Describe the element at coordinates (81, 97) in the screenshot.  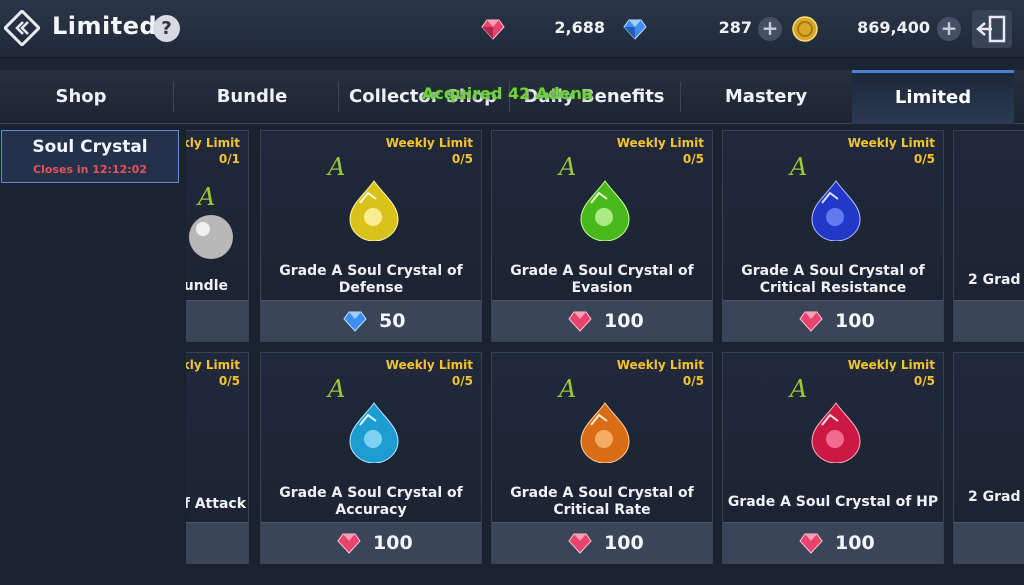
I see `tab-shop: Shop` at that location.